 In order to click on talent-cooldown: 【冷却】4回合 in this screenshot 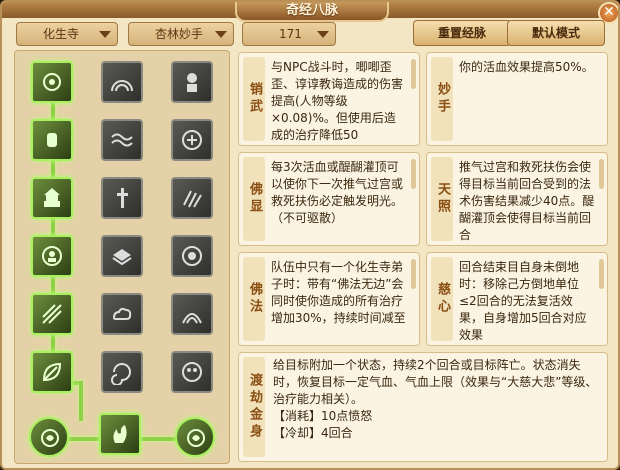, I will do `click(313, 433)`.